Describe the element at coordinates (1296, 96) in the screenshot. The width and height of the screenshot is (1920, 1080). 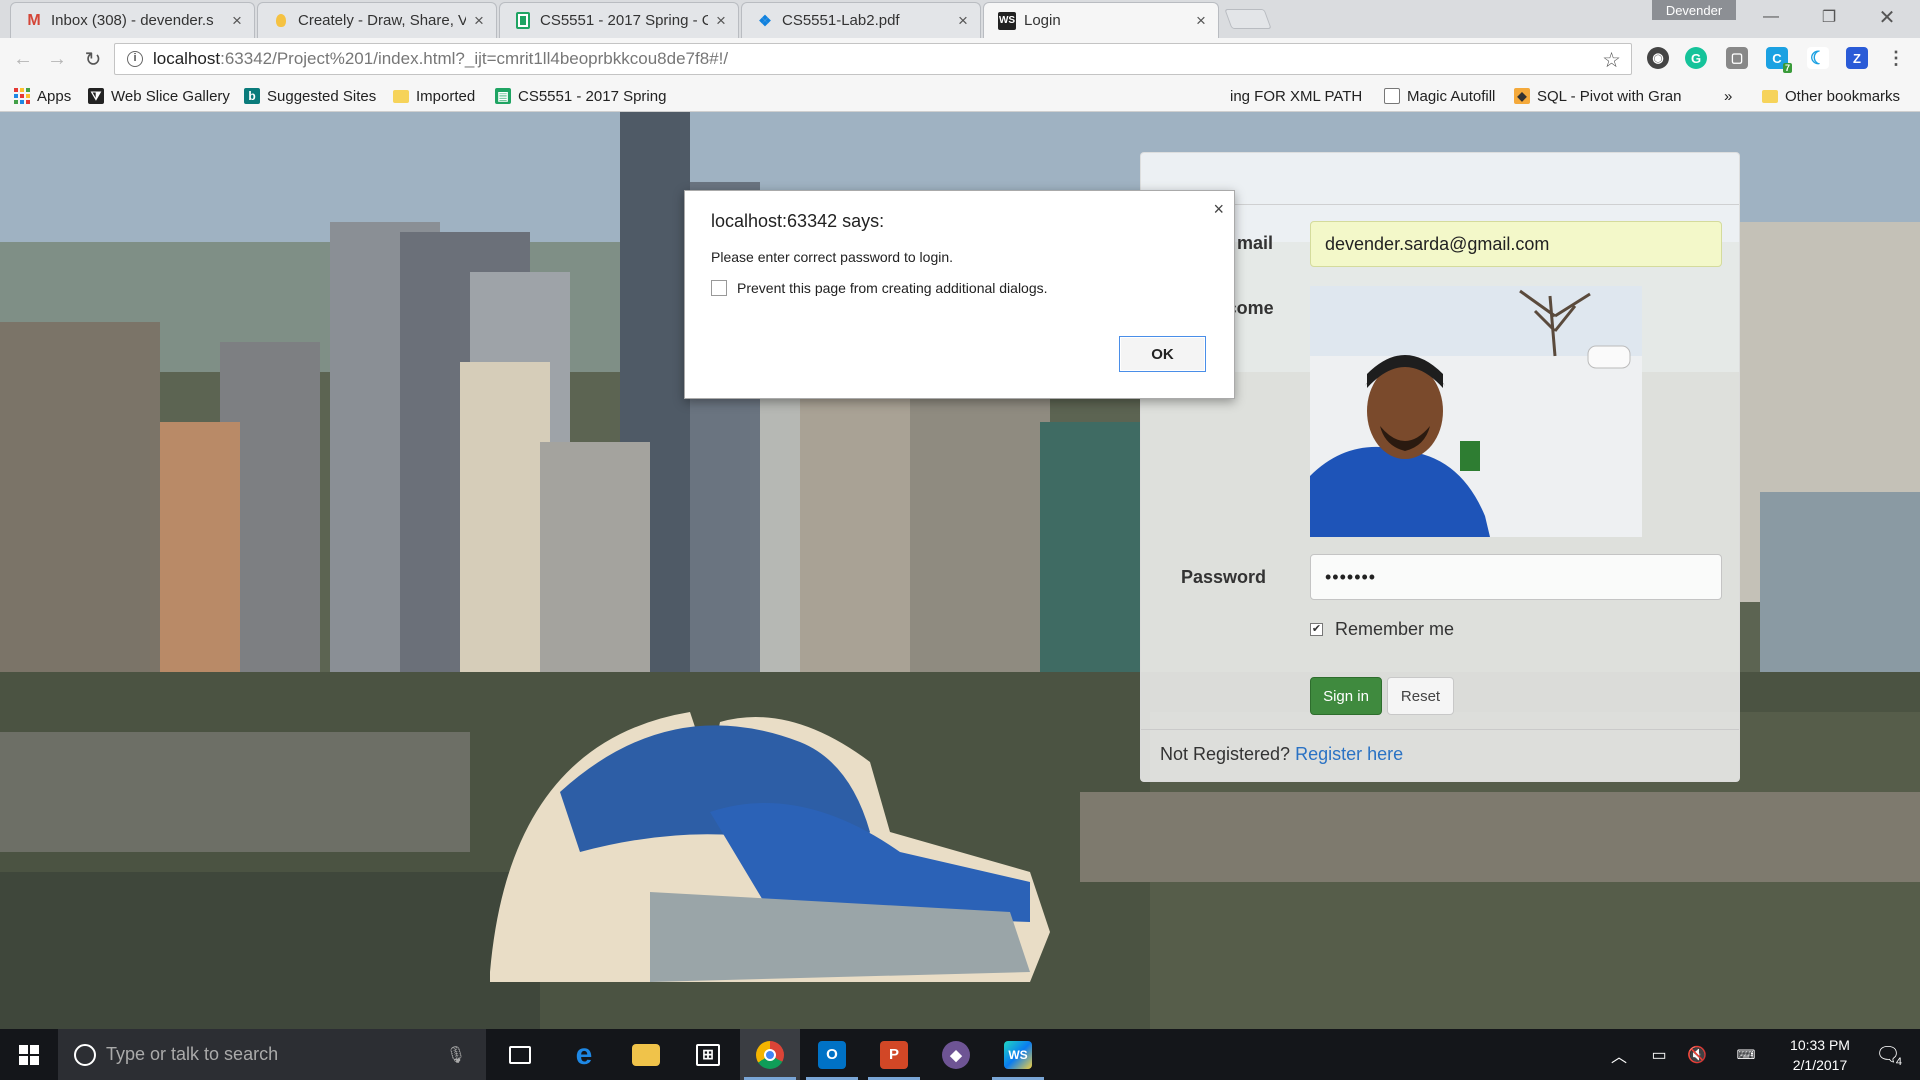
I see `bookmark-for-xml-path: ing FOR XML PATH` at that location.